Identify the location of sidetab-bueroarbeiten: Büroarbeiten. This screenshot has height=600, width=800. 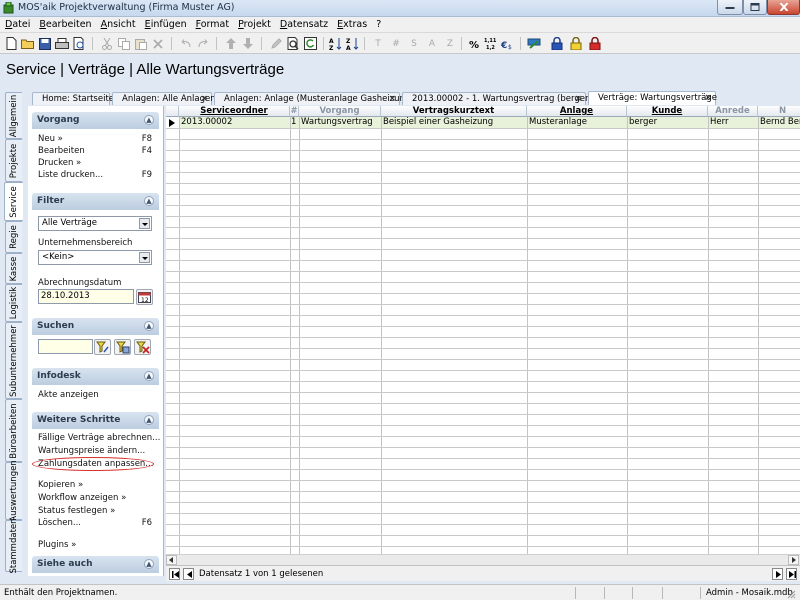
(13, 430).